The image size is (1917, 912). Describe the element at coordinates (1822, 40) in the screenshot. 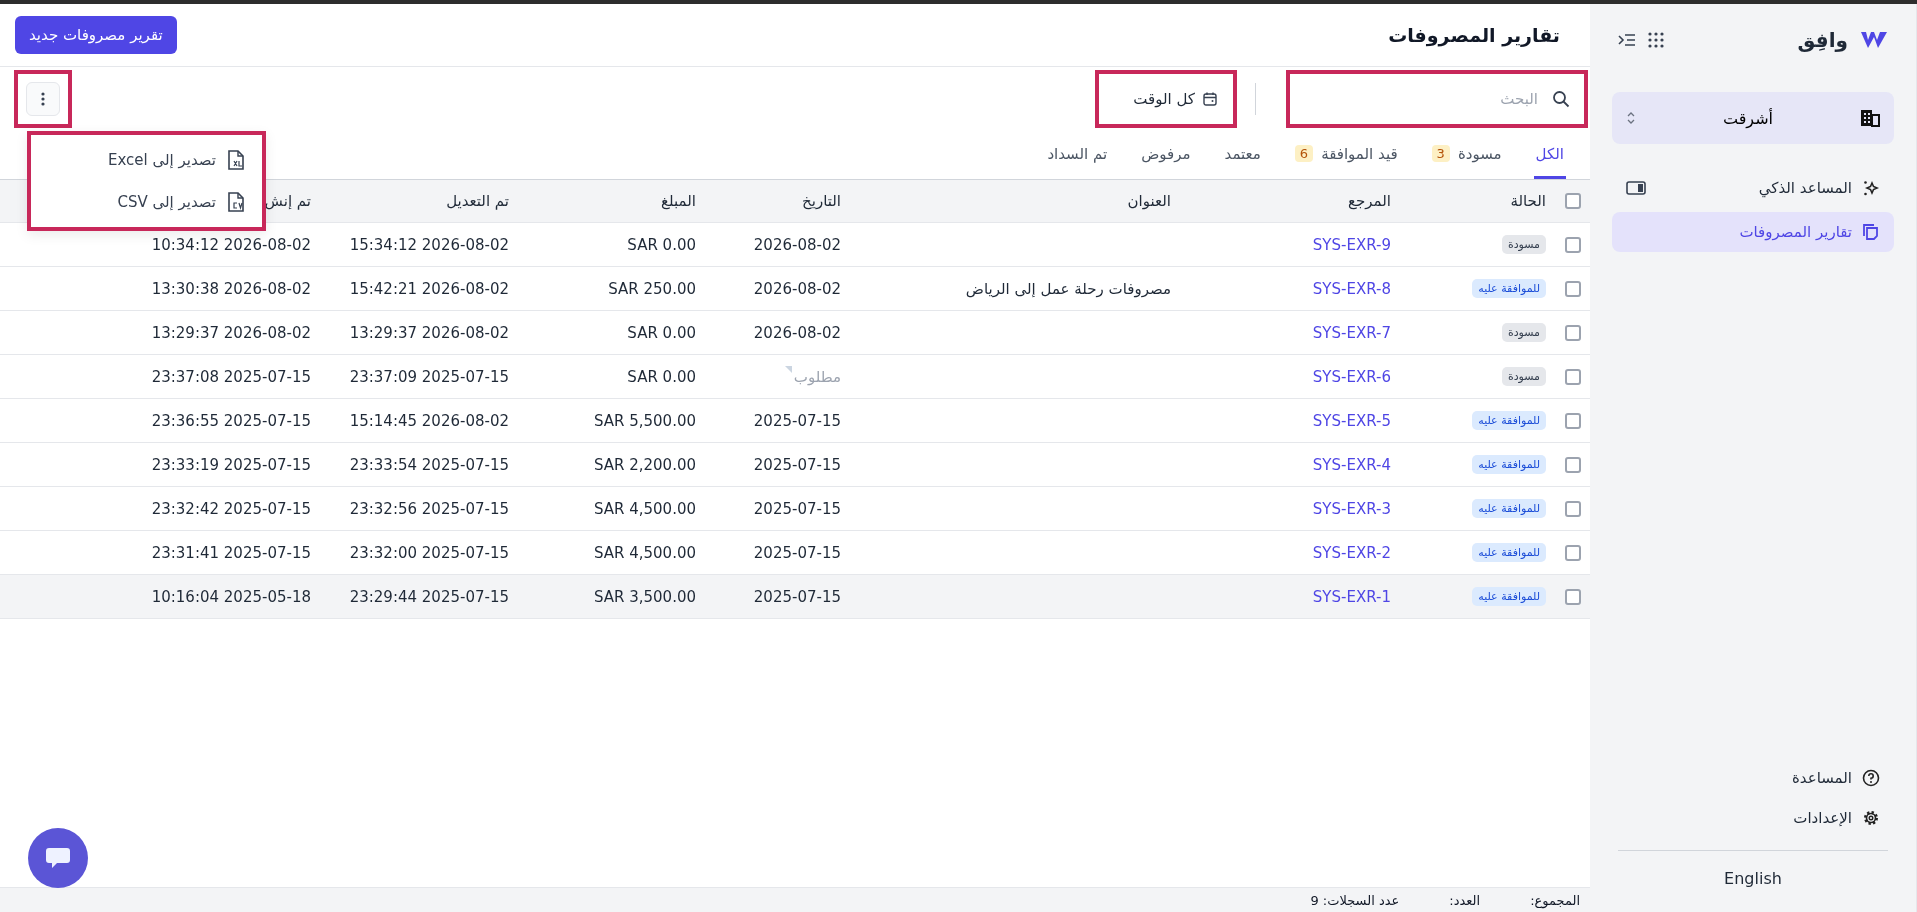

I see `logo-text: وافِق` at that location.